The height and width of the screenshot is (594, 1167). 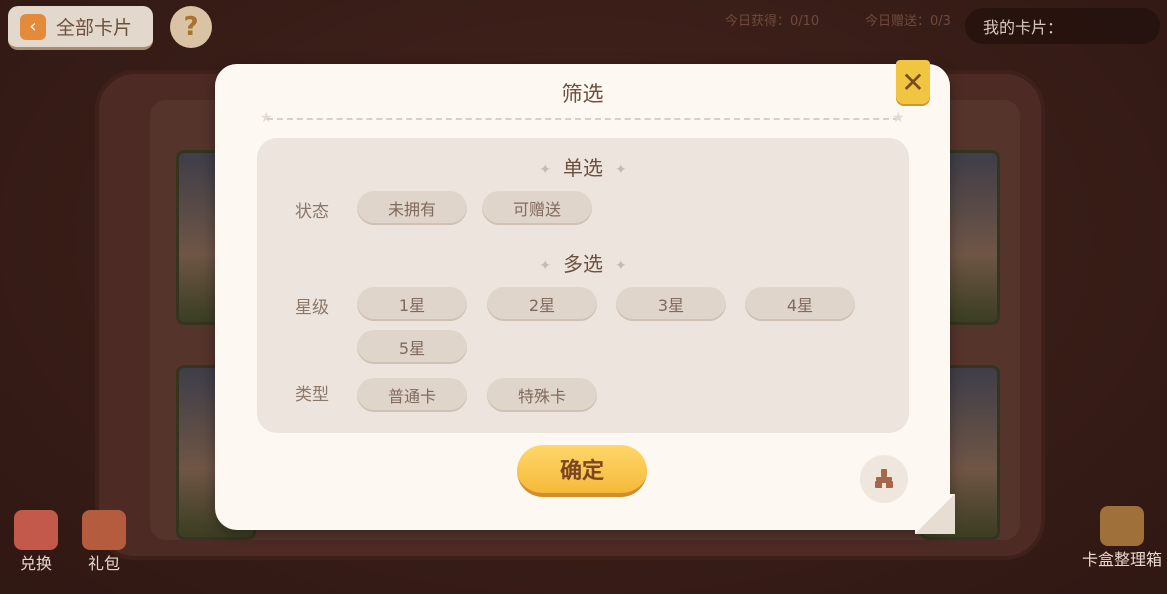 What do you see at coordinates (908, 21) in the screenshot?
I see `today-gift-stat: 今日赠送：0/3` at bounding box center [908, 21].